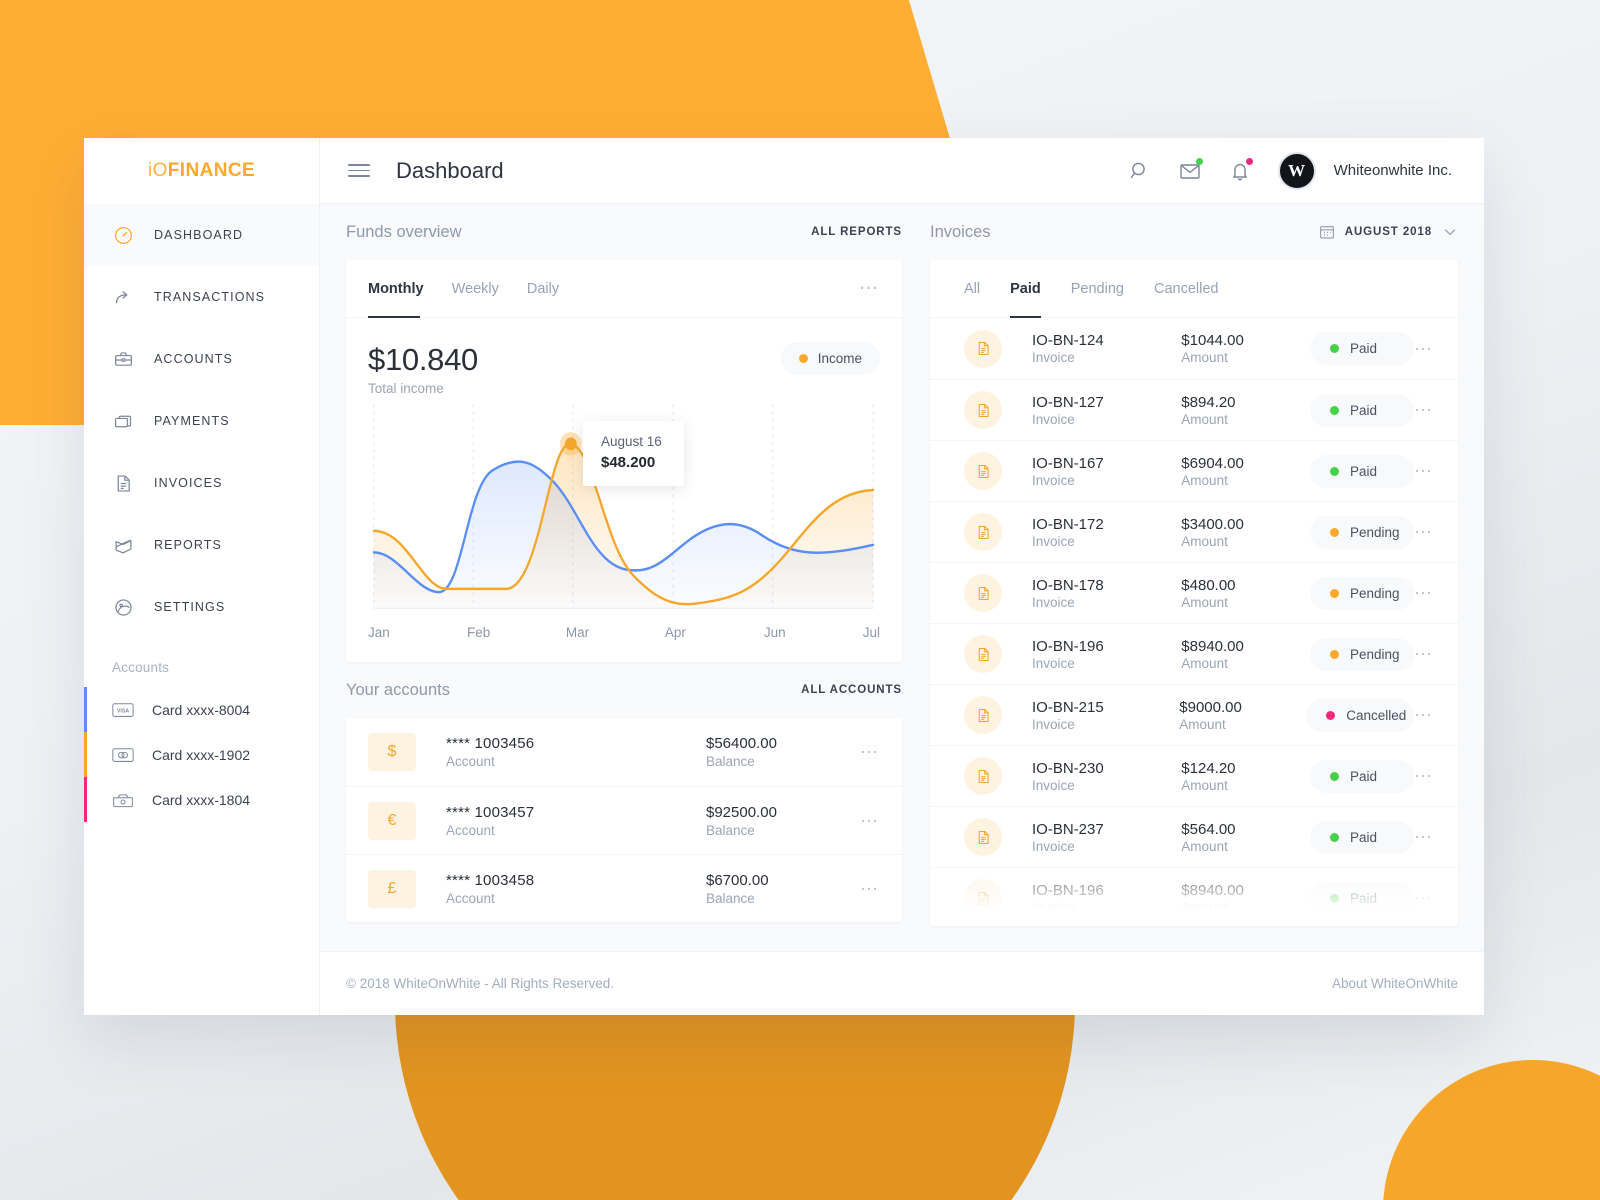  Describe the element at coordinates (1296, 170) in the screenshot. I see `avatar: W` at that location.